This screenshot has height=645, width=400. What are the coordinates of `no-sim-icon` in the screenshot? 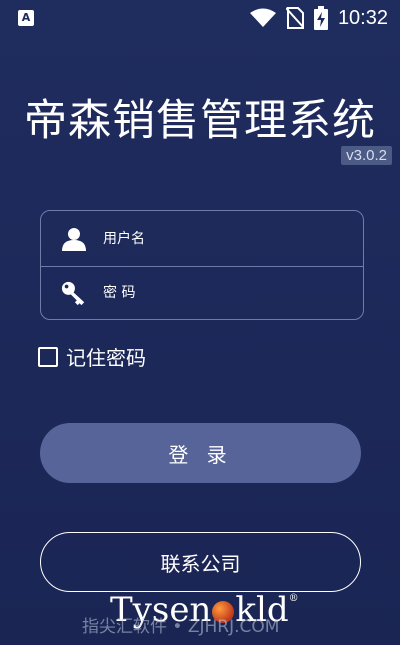 It's located at (294, 18).